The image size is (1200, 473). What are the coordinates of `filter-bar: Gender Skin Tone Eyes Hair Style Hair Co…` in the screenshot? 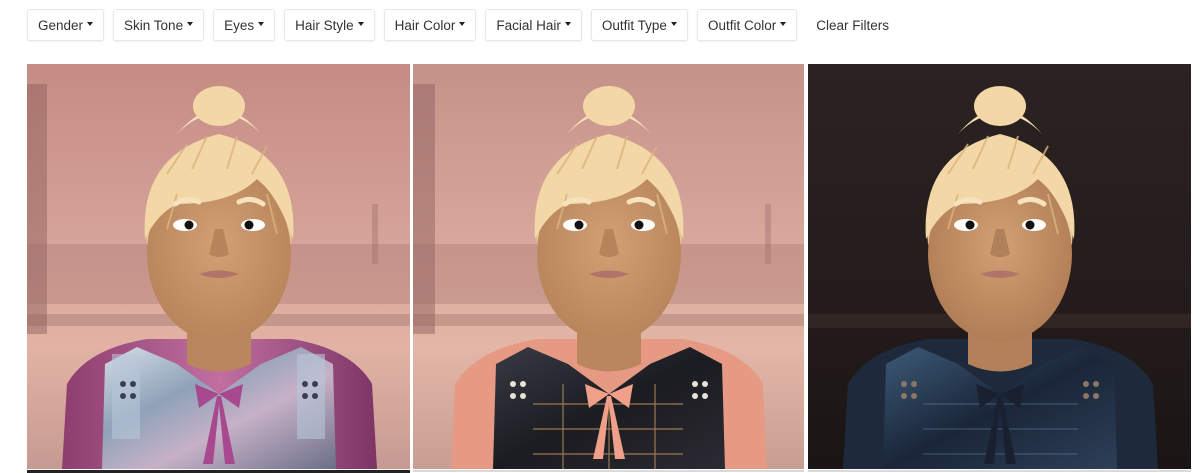 It's located at (463, 25).